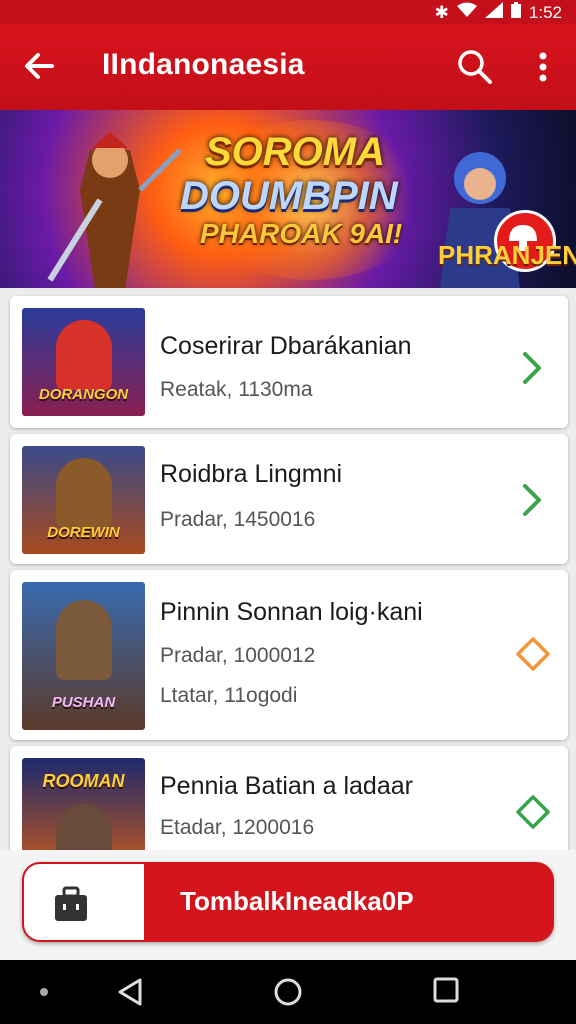 The image size is (576, 1024). I want to click on nav-recents-icon, so click(446, 990).